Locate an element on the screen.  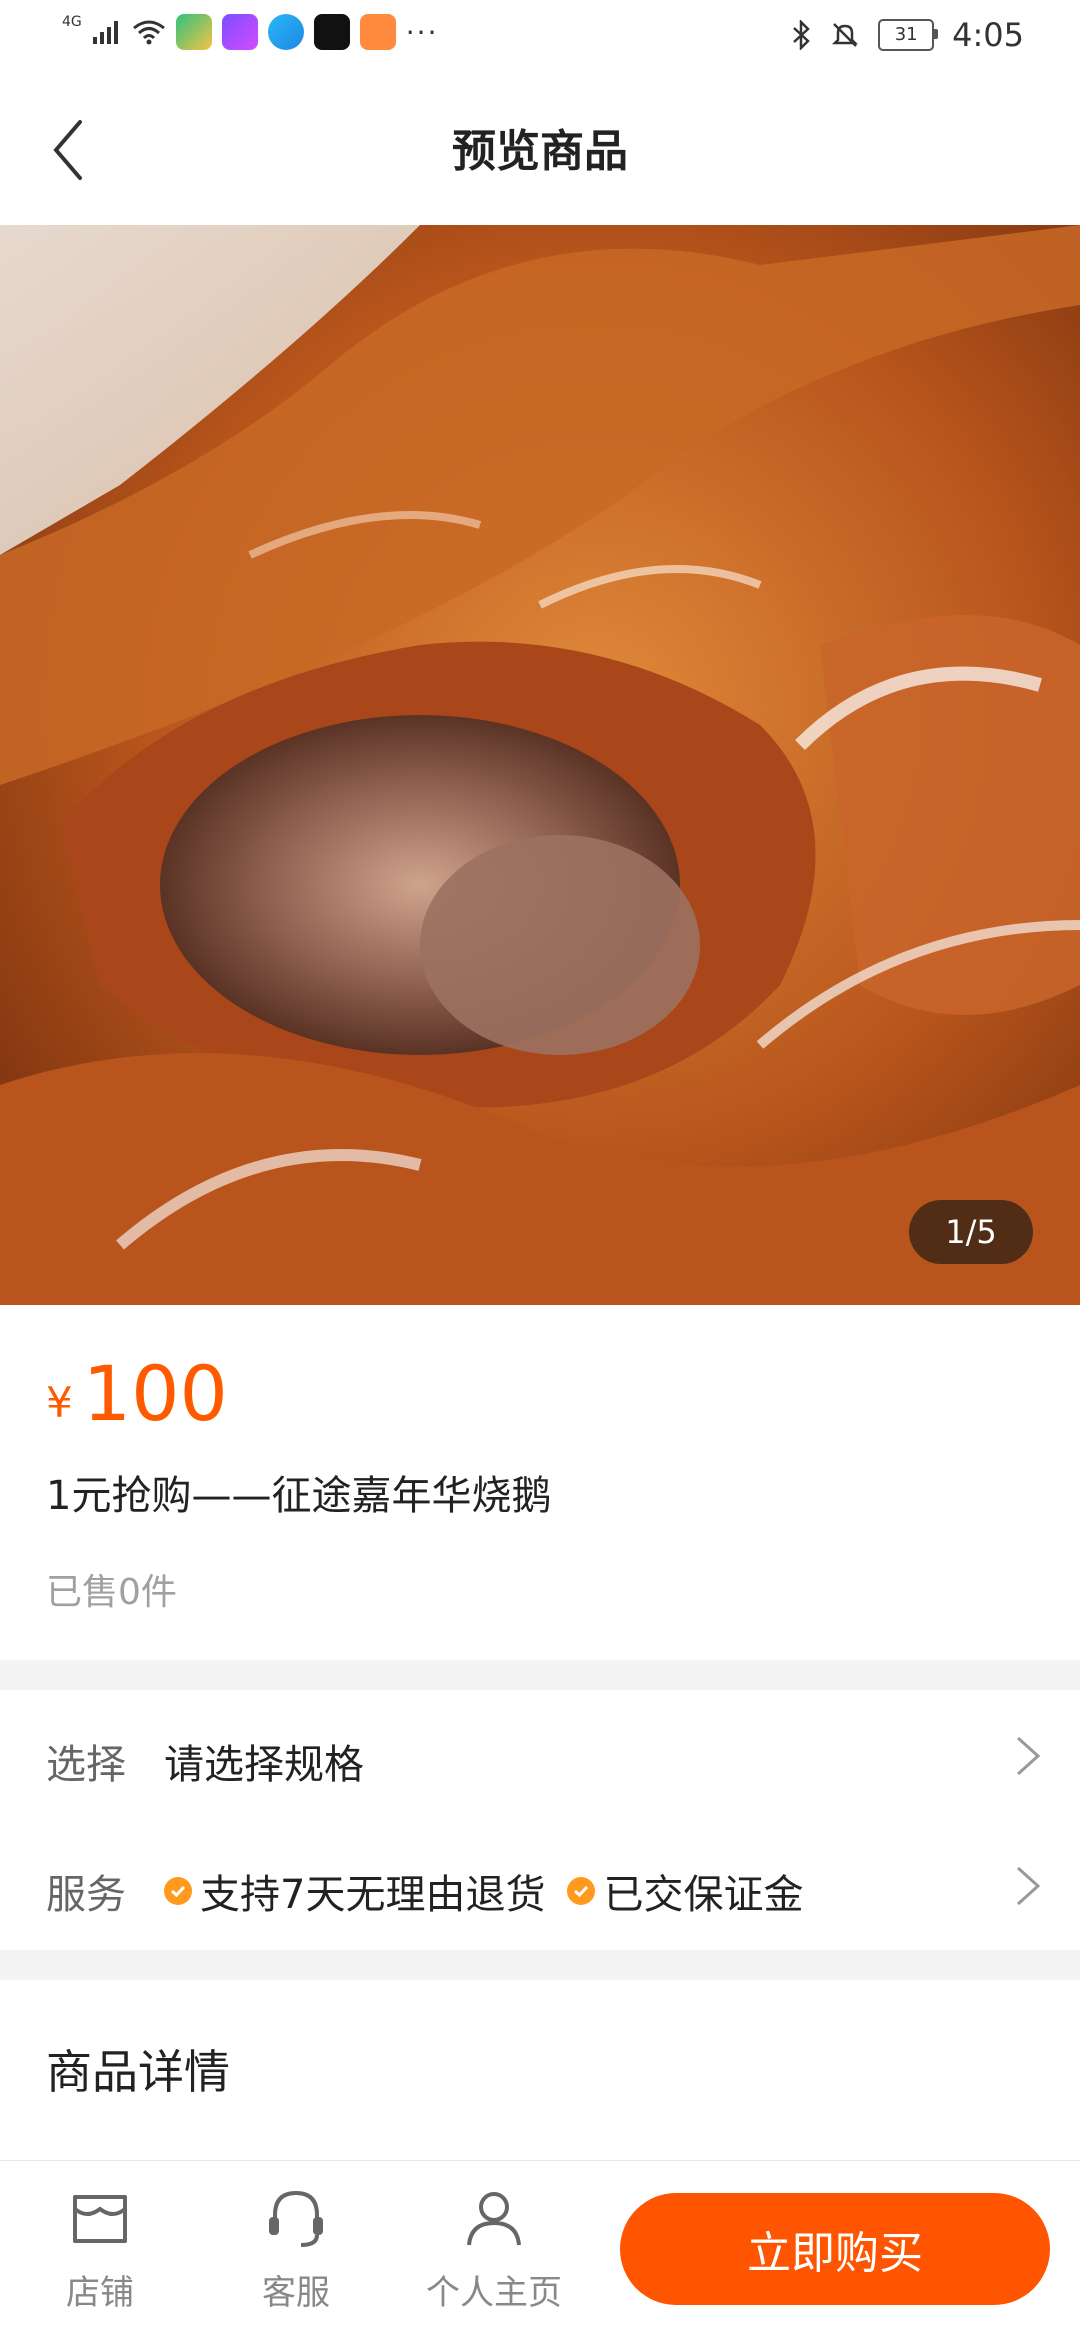
gallery-page-indicator: 1/5 is located at coordinates (971, 1232).